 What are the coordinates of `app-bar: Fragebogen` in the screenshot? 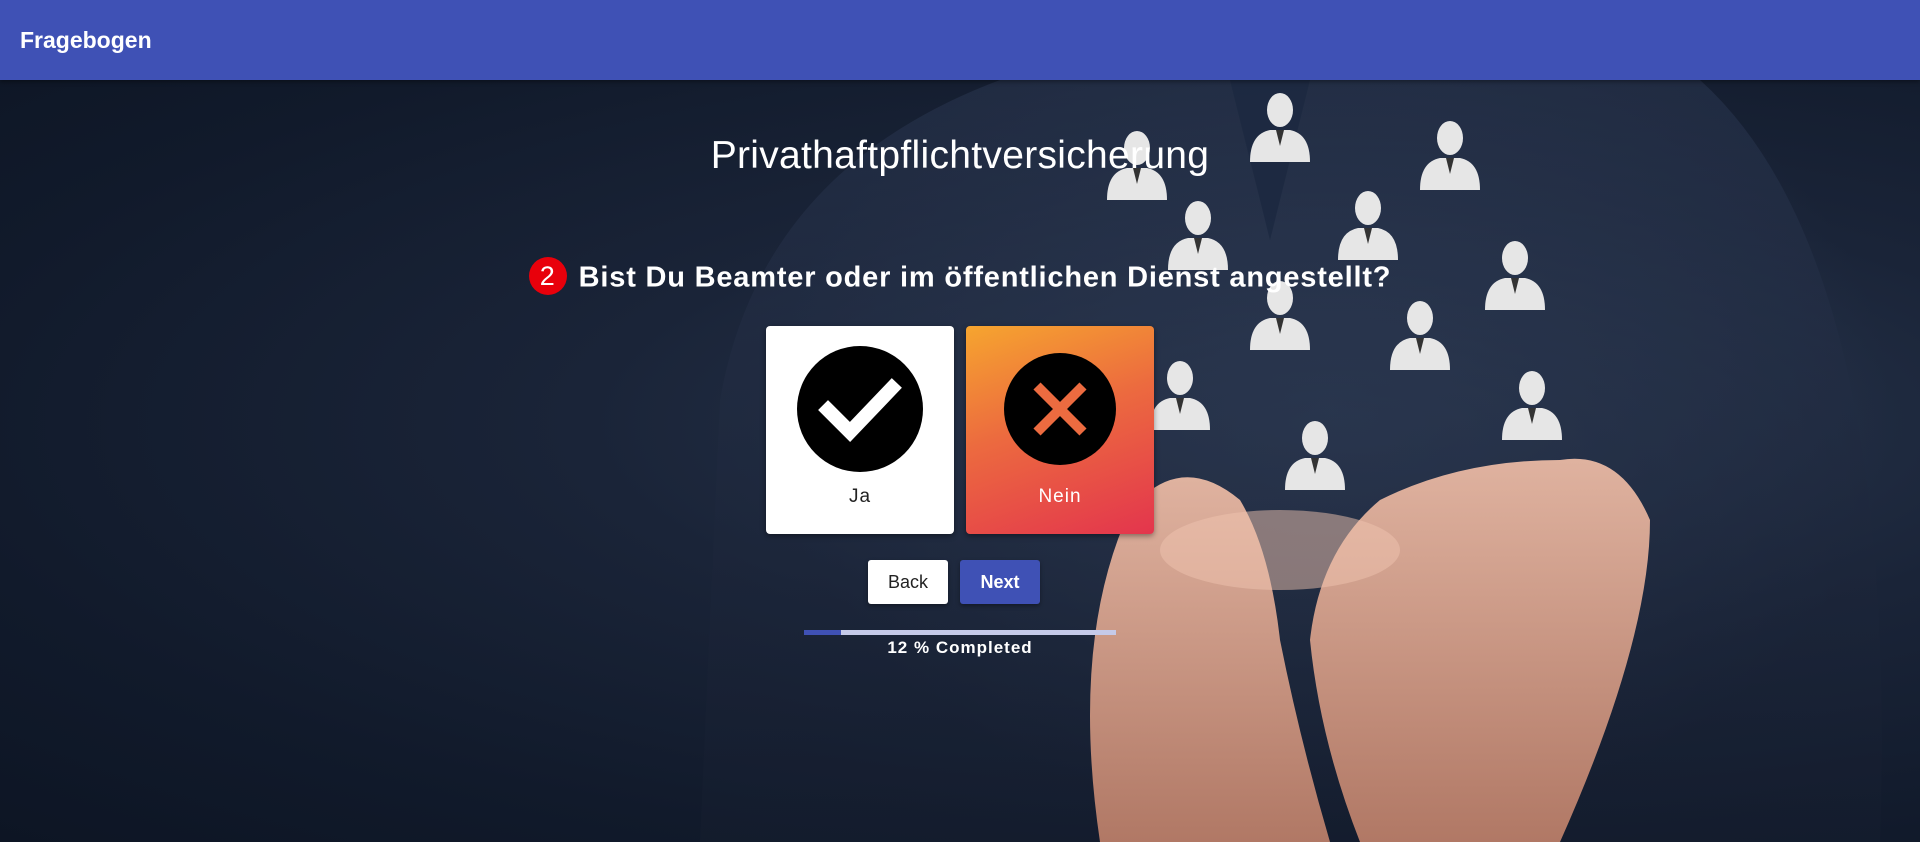 It's located at (960, 40).